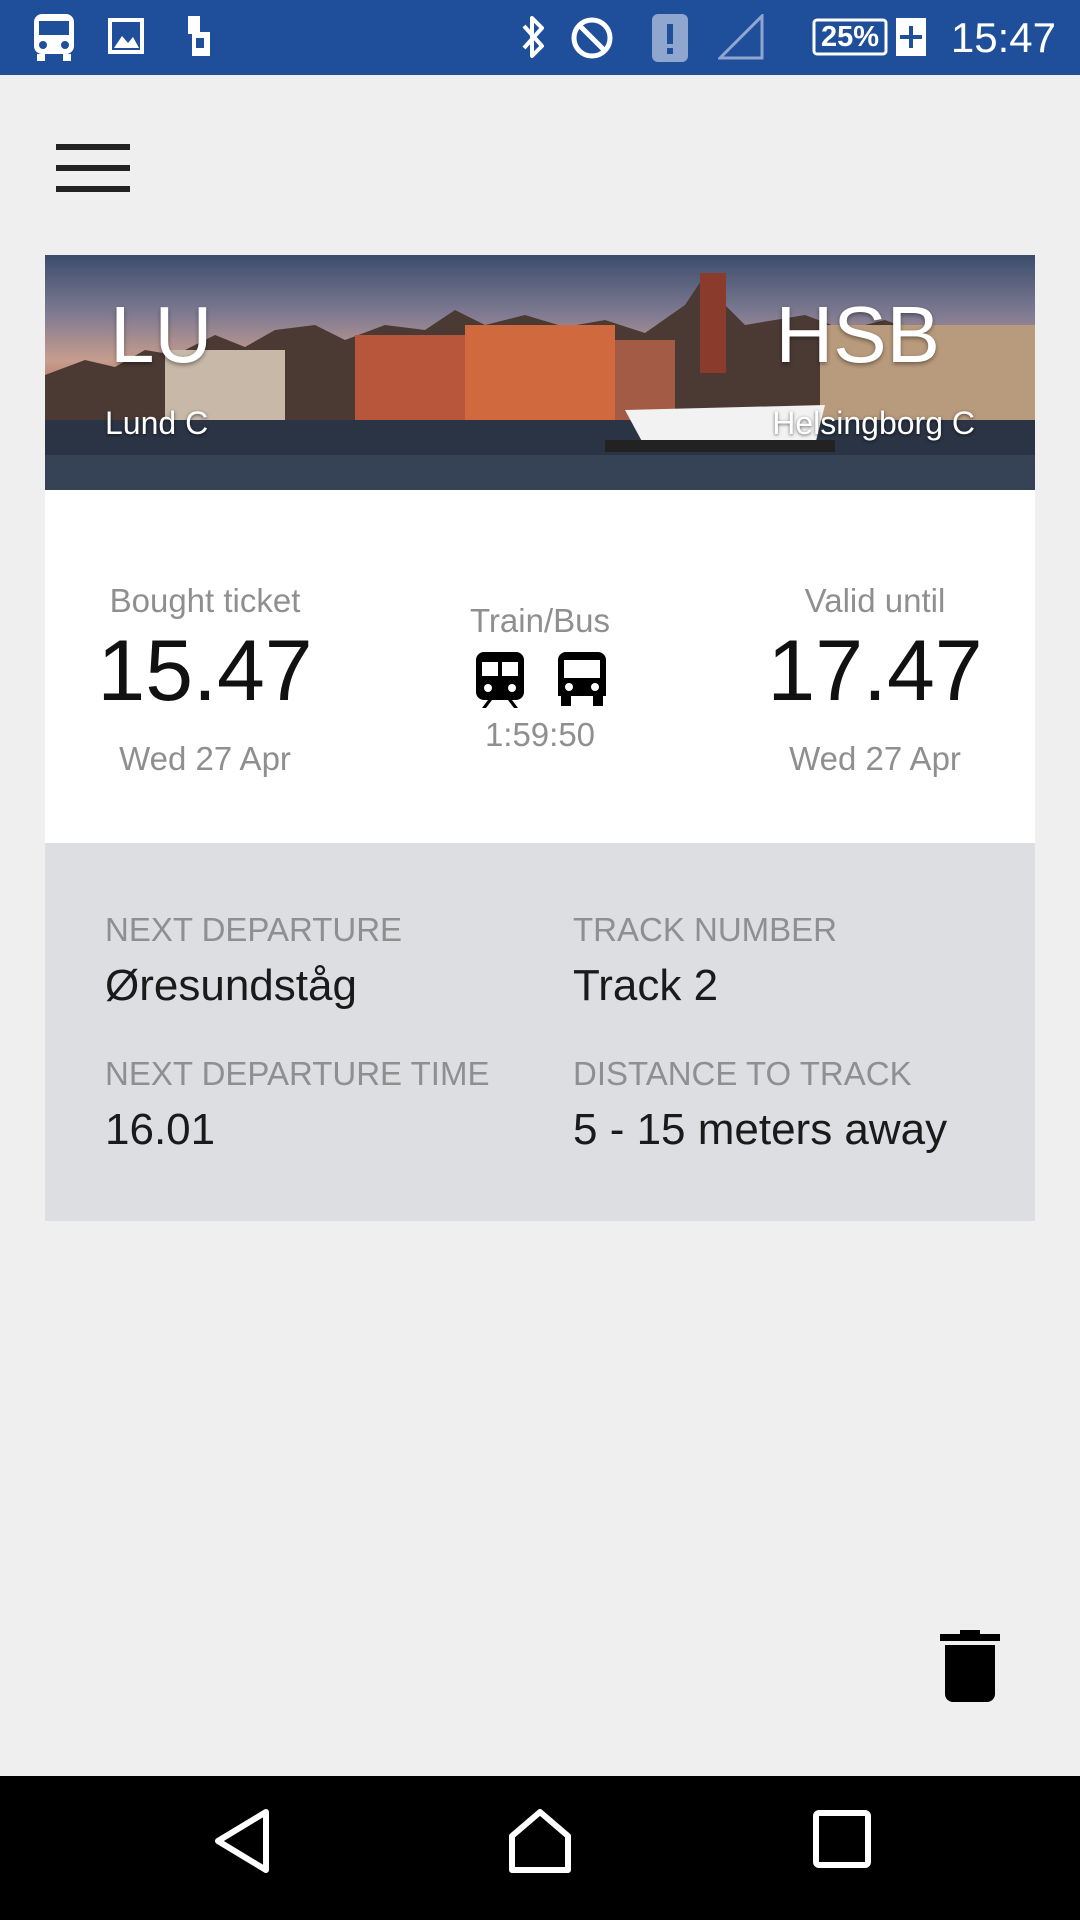  What do you see at coordinates (875, 758) in the screenshot?
I see `valid-date: Wed 27 Apr` at bounding box center [875, 758].